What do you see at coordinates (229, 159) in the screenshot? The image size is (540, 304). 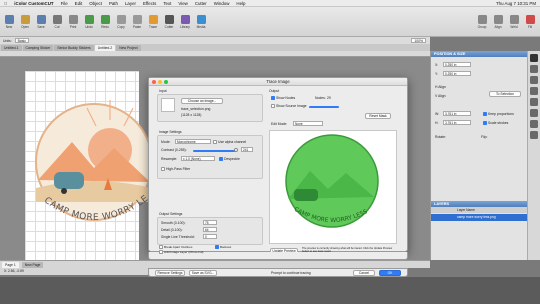 I see `despeckle-checkbox: Despeckle` at bounding box center [229, 159].